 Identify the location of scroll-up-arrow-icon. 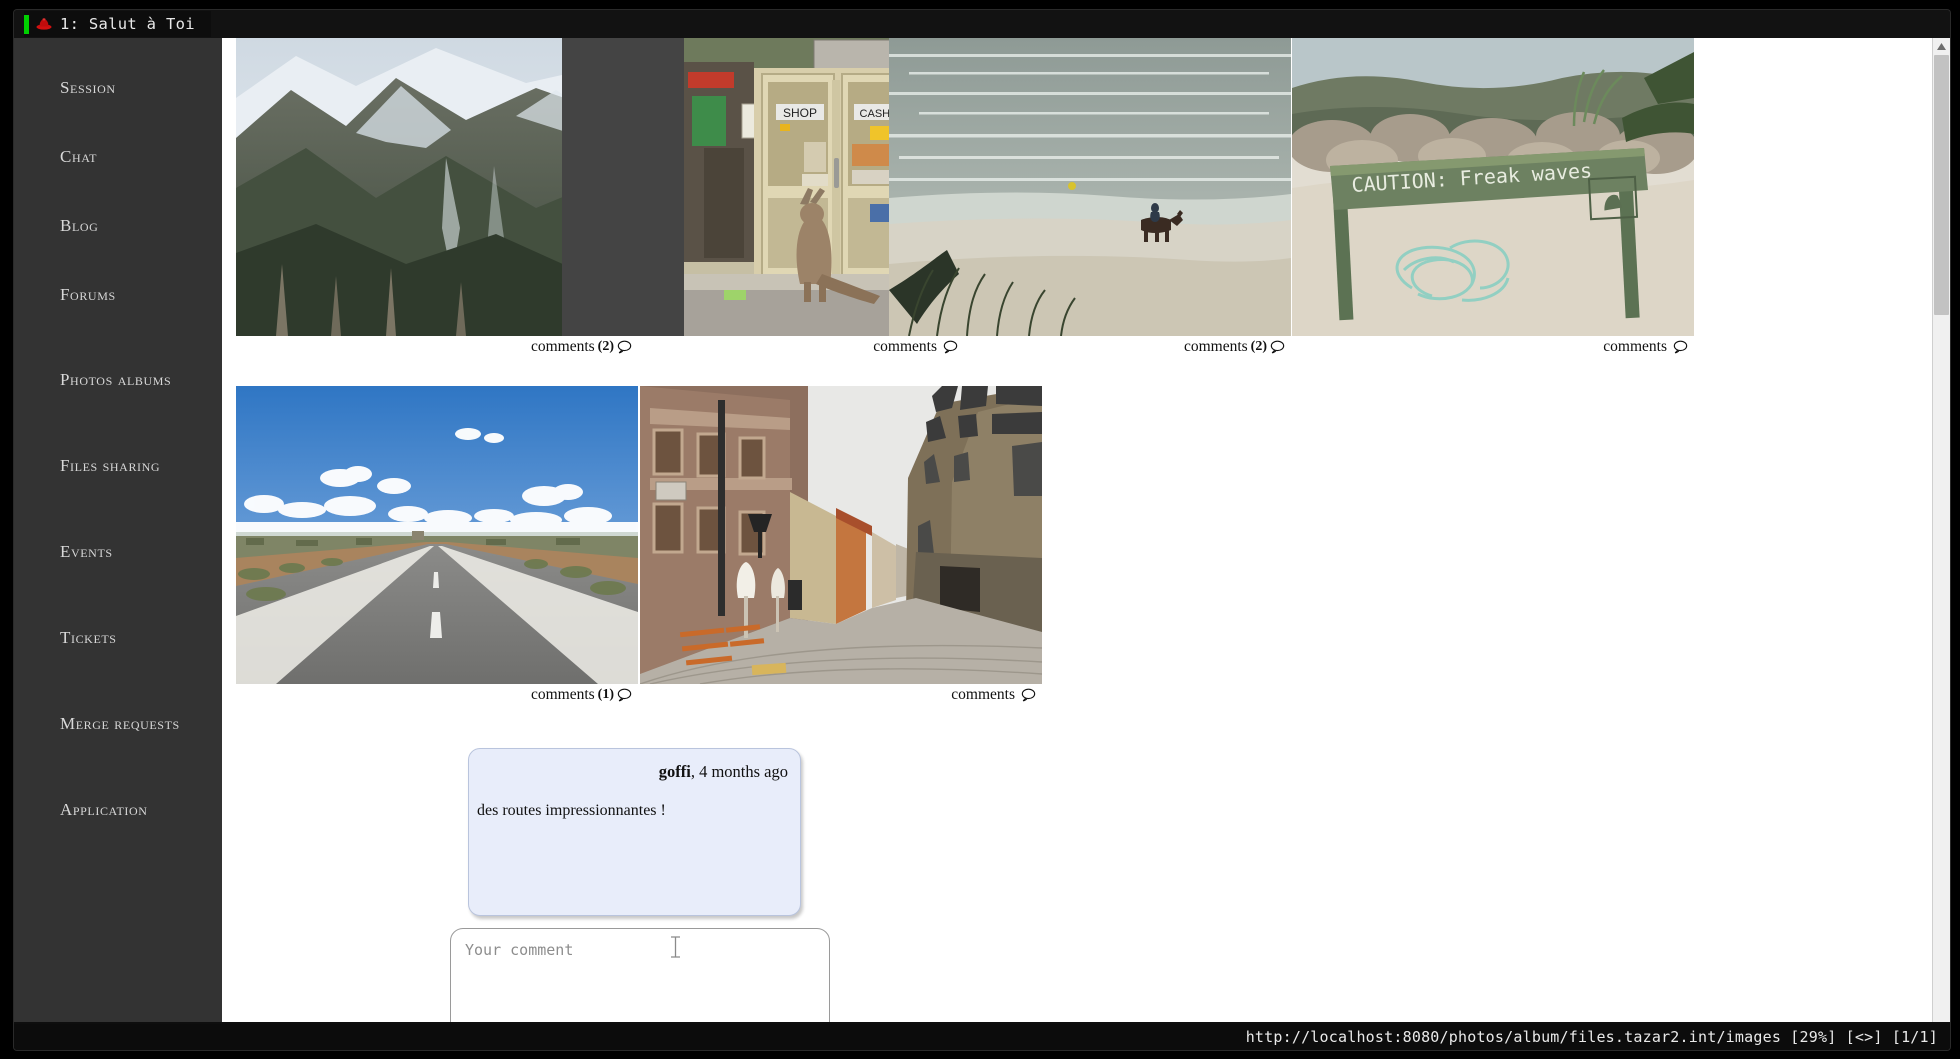
(1941, 46).